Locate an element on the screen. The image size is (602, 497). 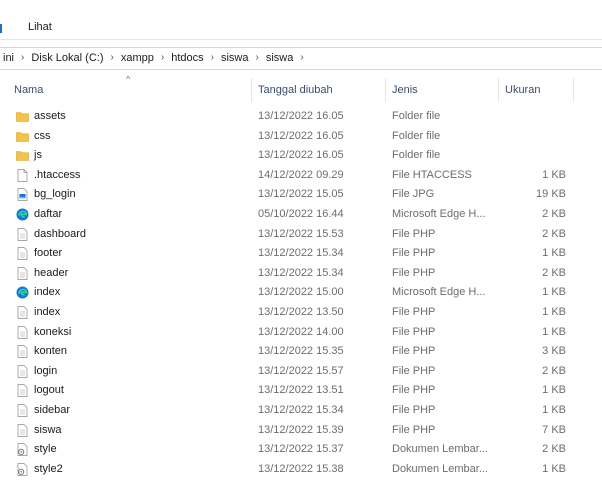
list-item: logout 13/12/2022 13.51 File PHP 1 KB is located at coordinates (301, 391).